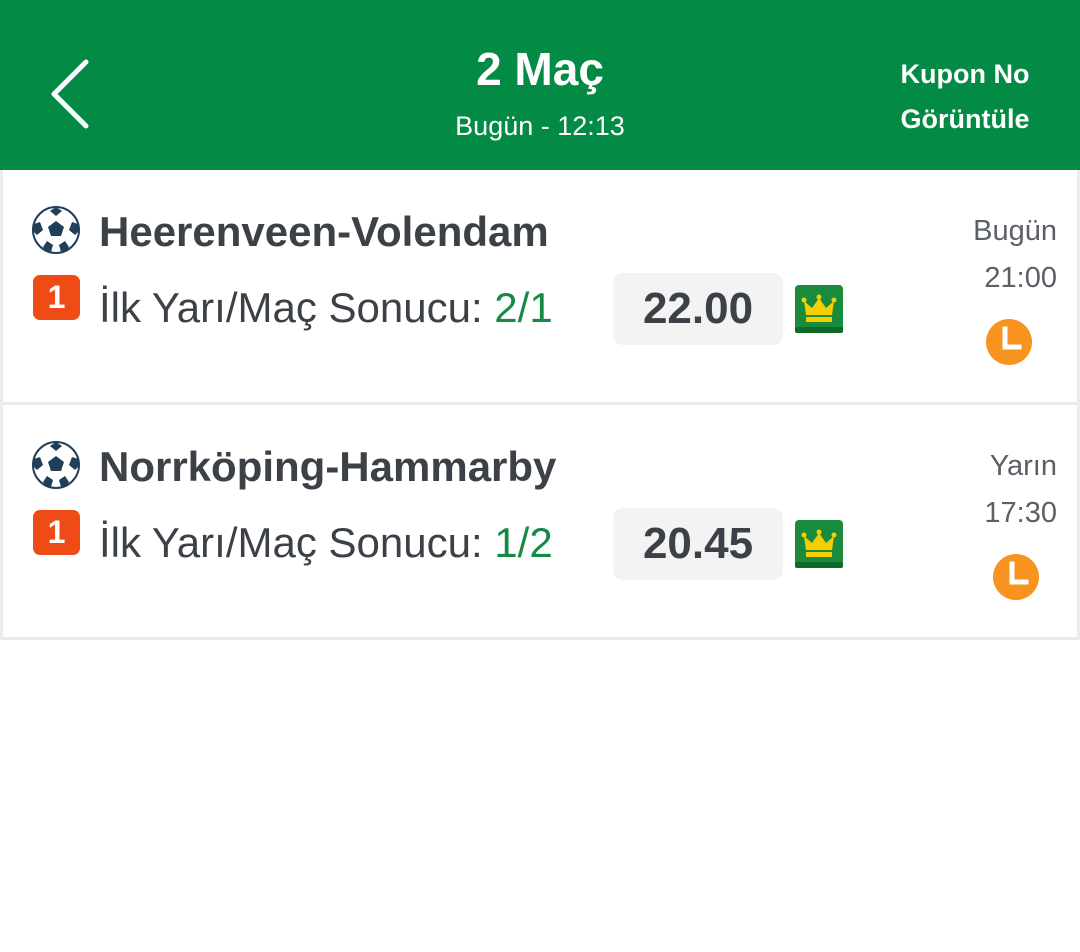 The width and height of the screenshot is (1080, 952). I want to click on market-line: İlk Yarı/Maç Sonucu: 2/1, so click(326, 308).